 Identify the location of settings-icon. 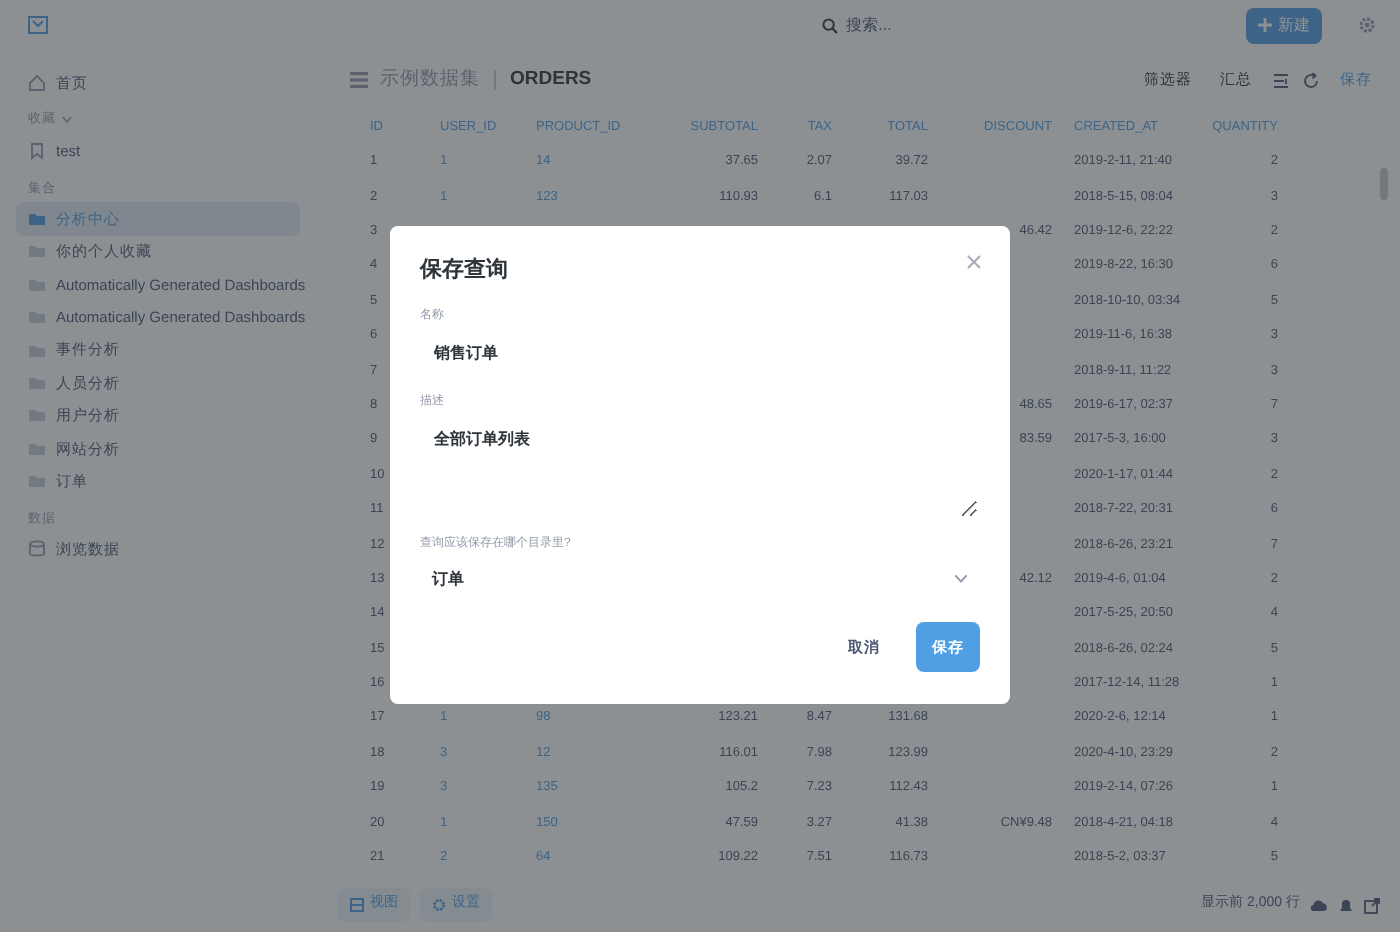
(1366, 25).